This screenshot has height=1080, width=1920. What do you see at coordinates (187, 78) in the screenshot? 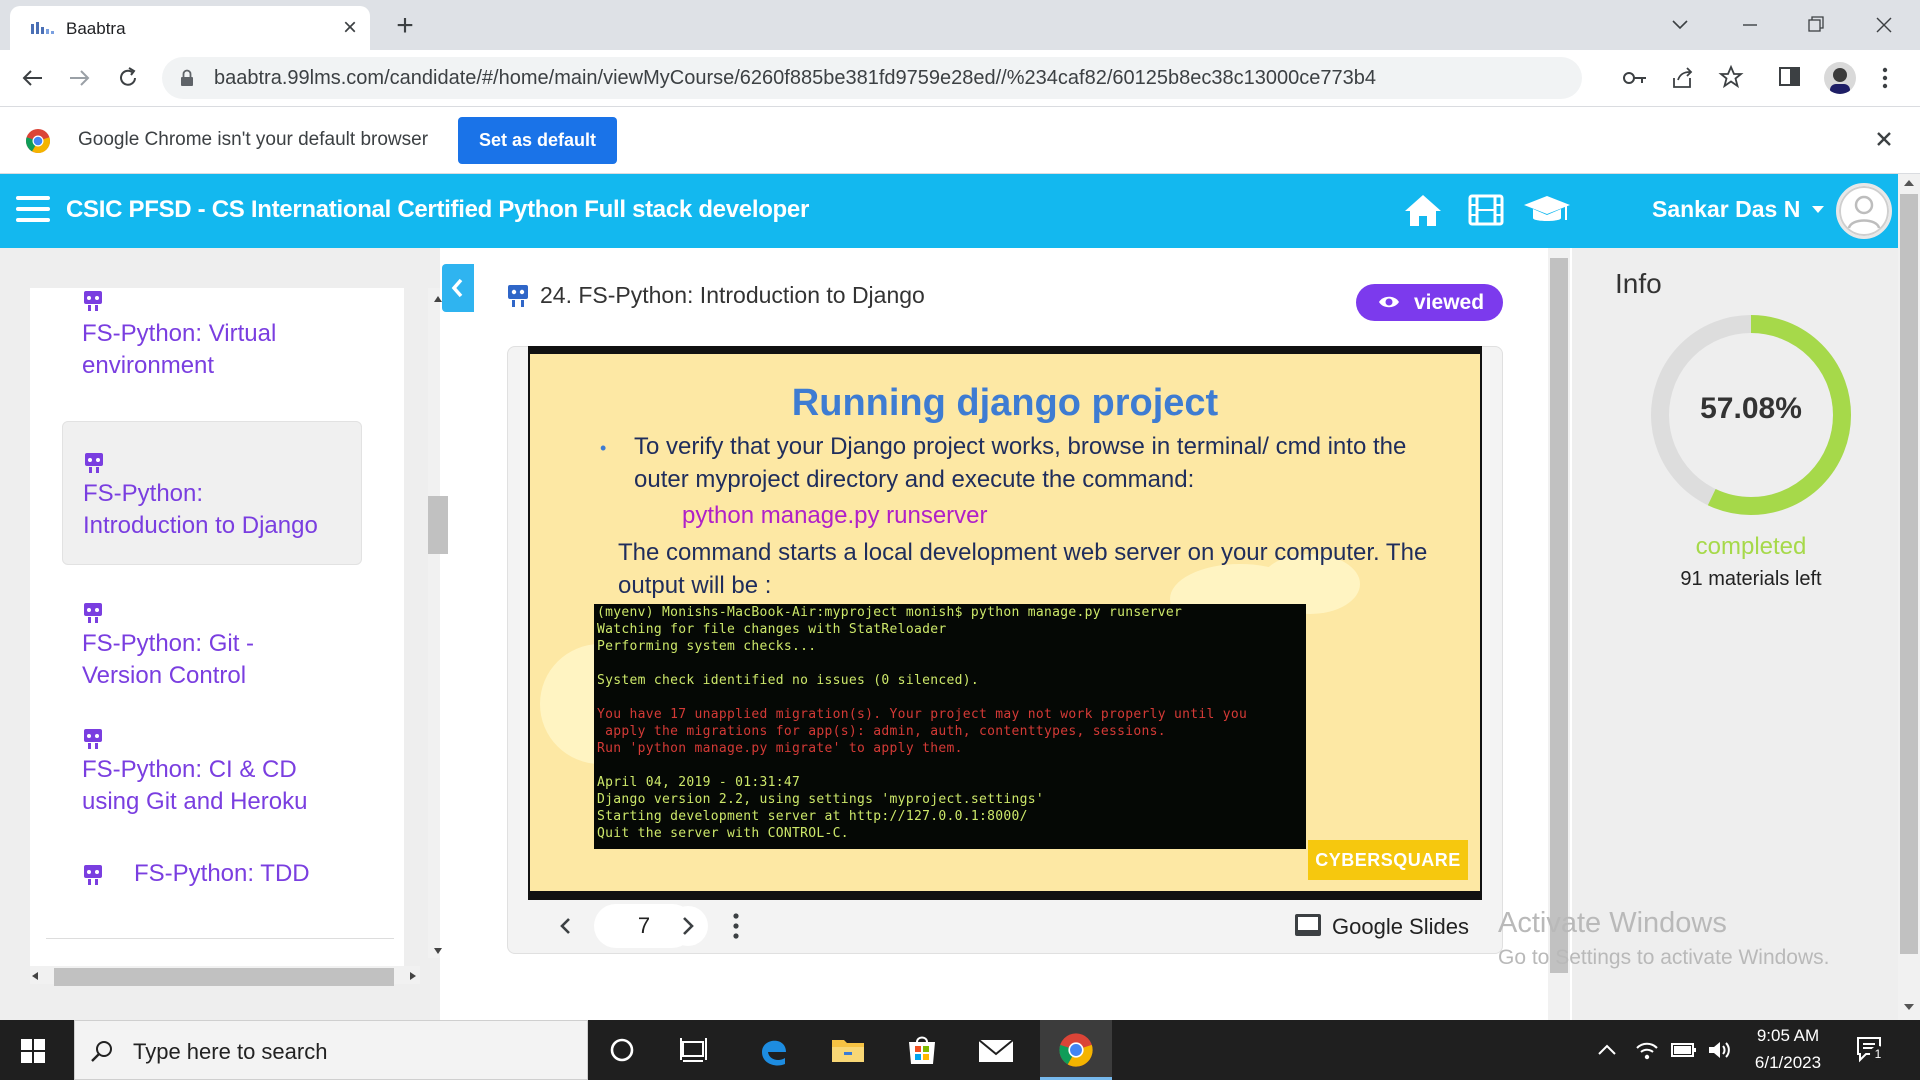
I see `lock-icon` at bounding box center [187, 78].